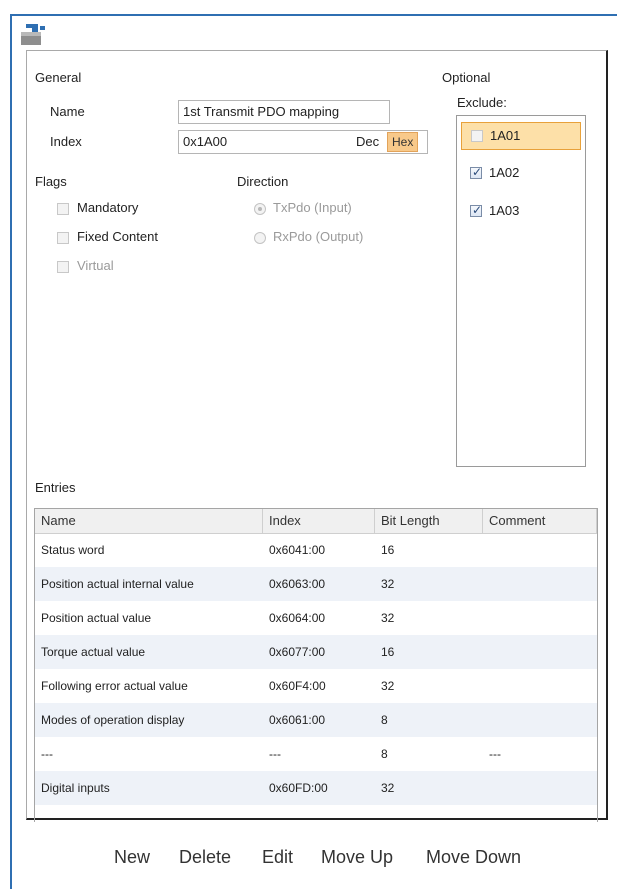 This screenshot has height=889, width=617. I want to click on table-row: Torque actual value 0x6077:00 16, so click(316, 652).